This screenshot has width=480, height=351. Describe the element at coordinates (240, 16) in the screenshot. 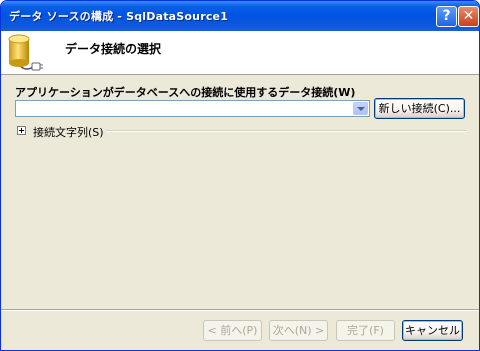

I see `title-bar: データ ソースの構成 - SqlDataSource1 ? ✕` at that location.